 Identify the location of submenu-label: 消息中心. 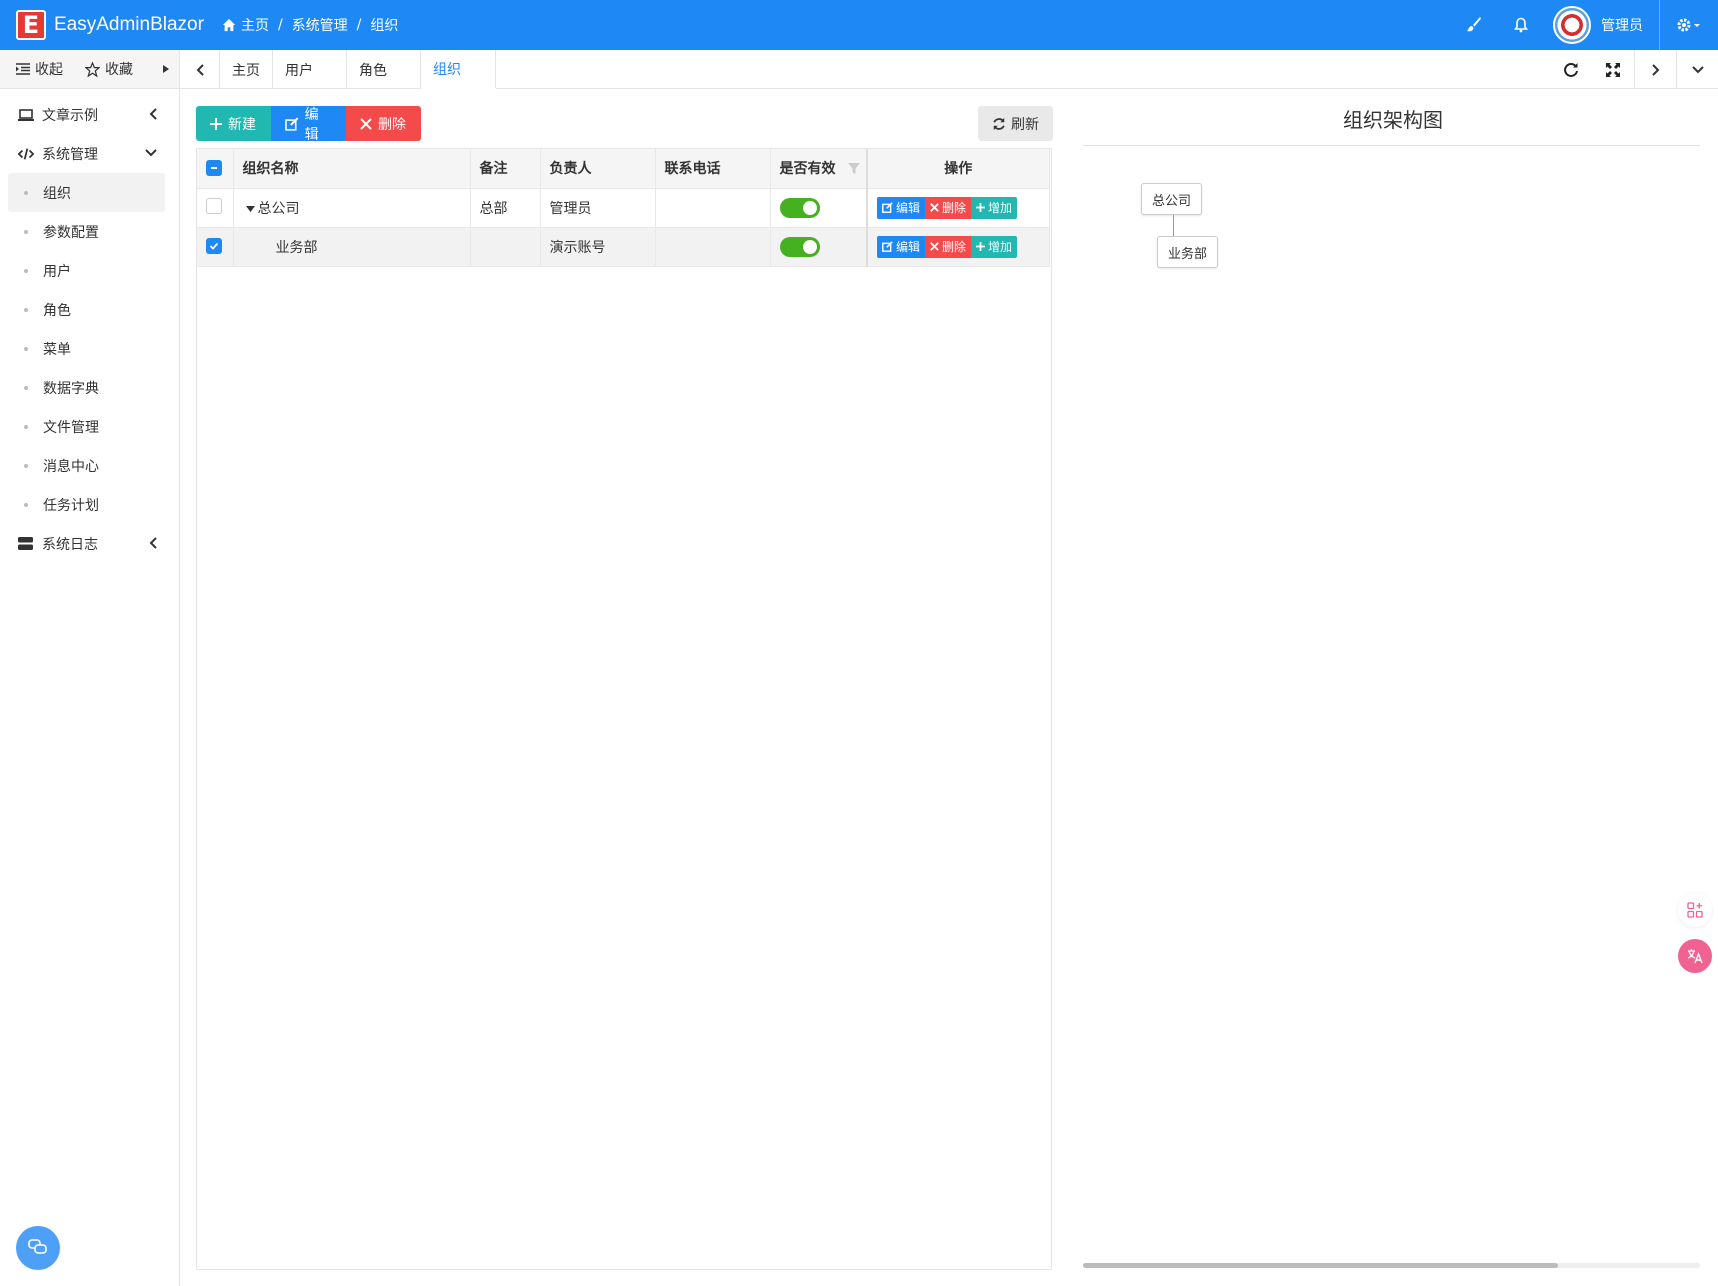
(71, 466).